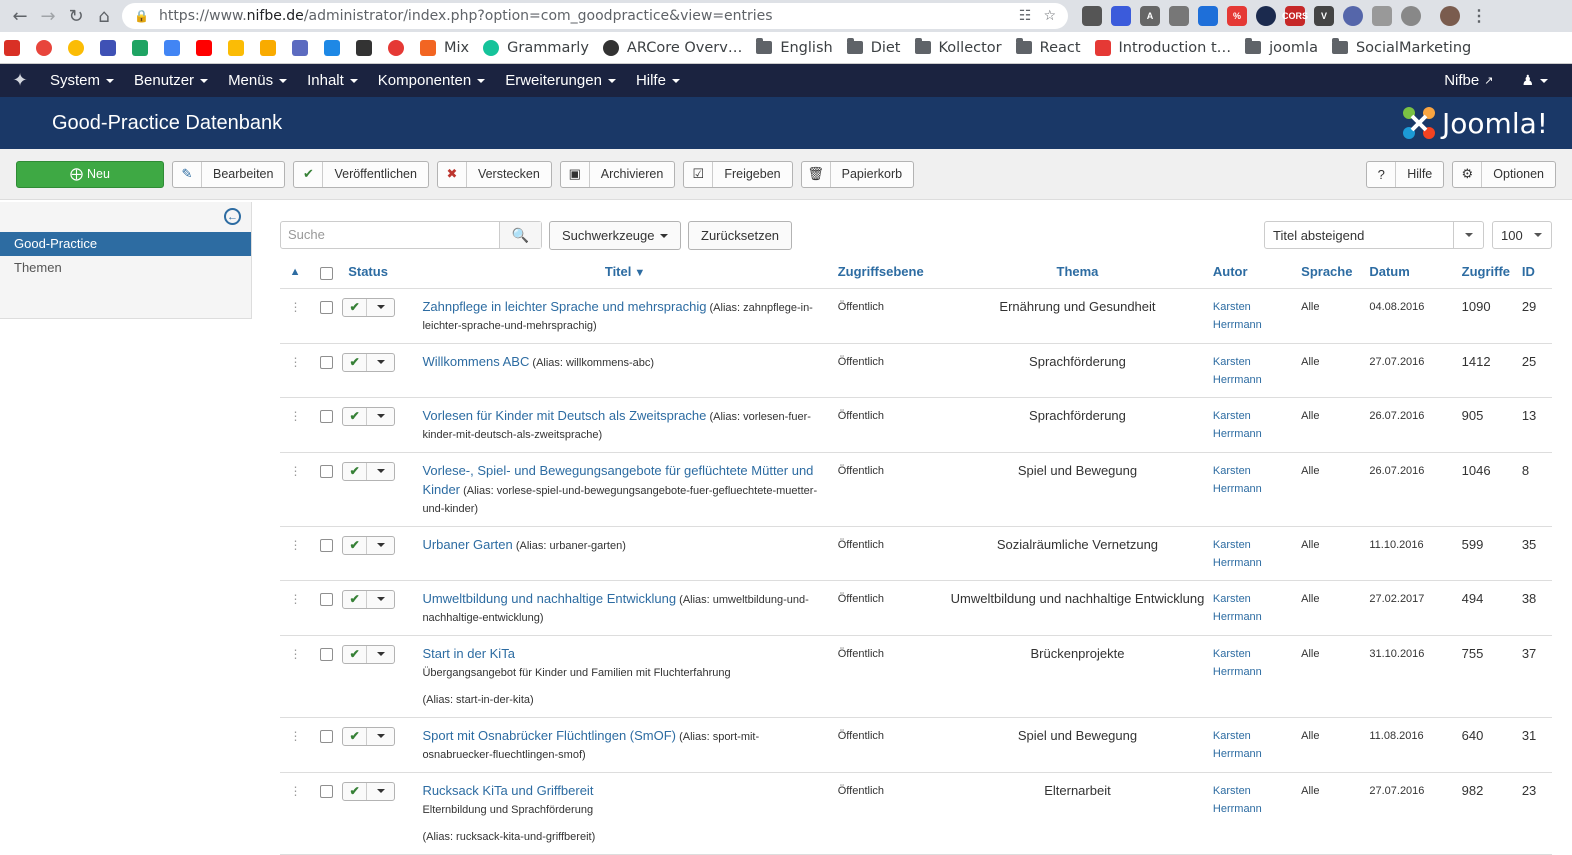 The height and width of the screenshot is (855, 1572). Describe the element at coordinates (382, 276) in the screenshot. I see `status-header: Status` at that location.